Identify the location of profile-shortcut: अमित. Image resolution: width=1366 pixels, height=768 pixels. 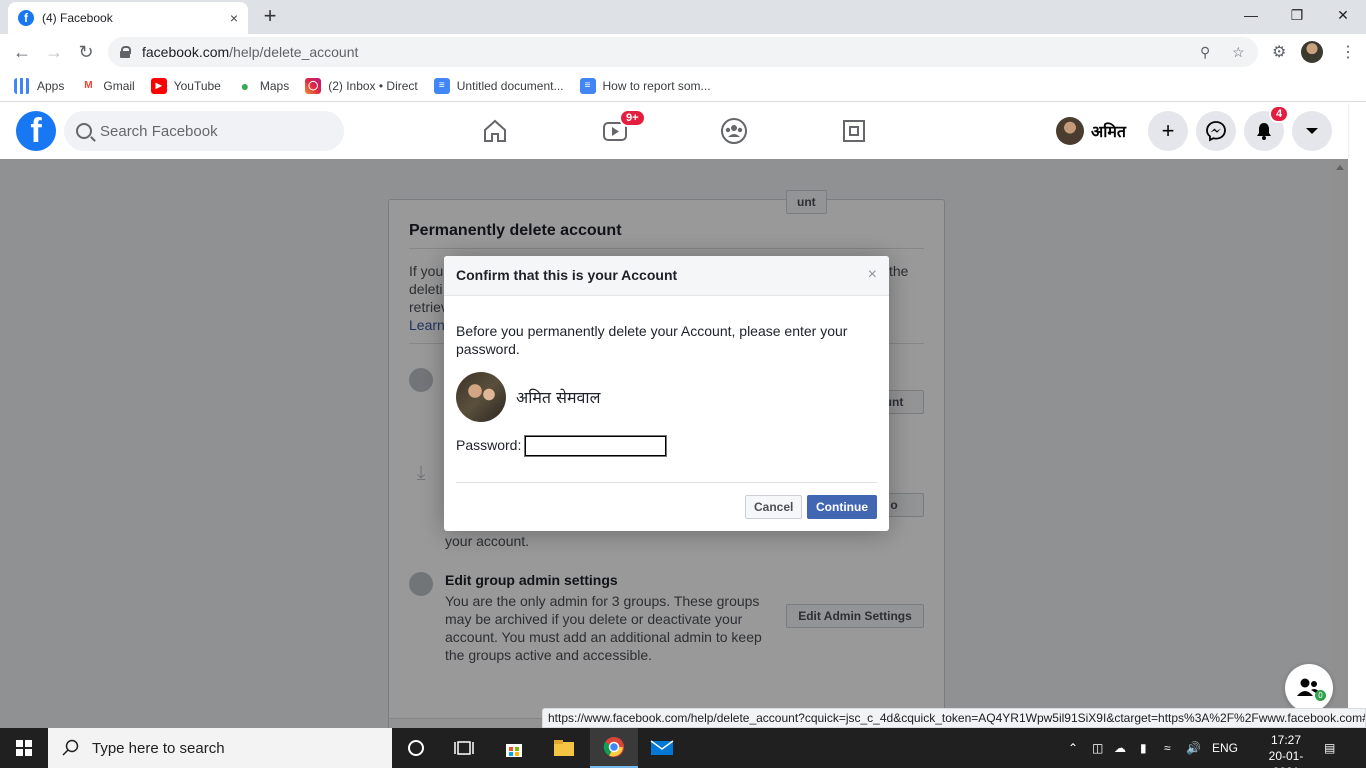
(1091, 131).